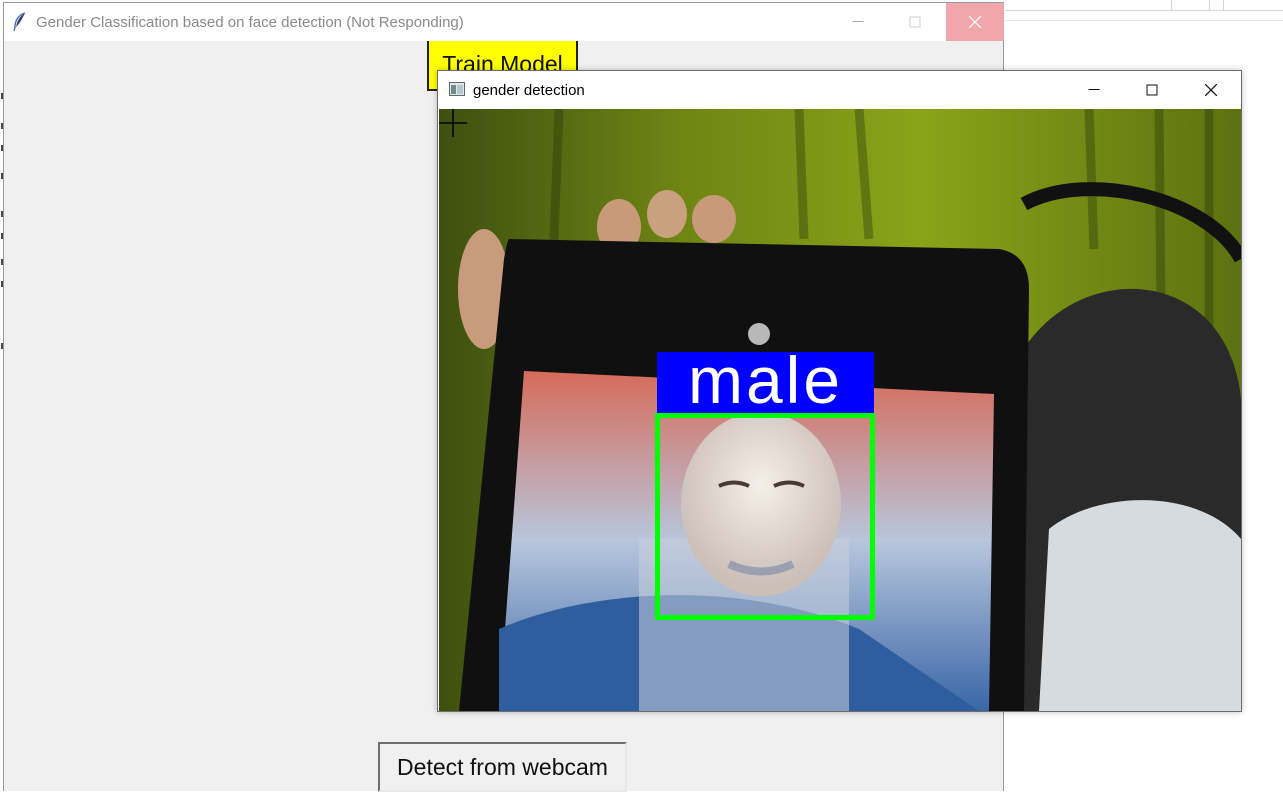  Describe the element at coordinates (529, 90) in the screenshot. I see `detection-window-title: gender detection` at that location.